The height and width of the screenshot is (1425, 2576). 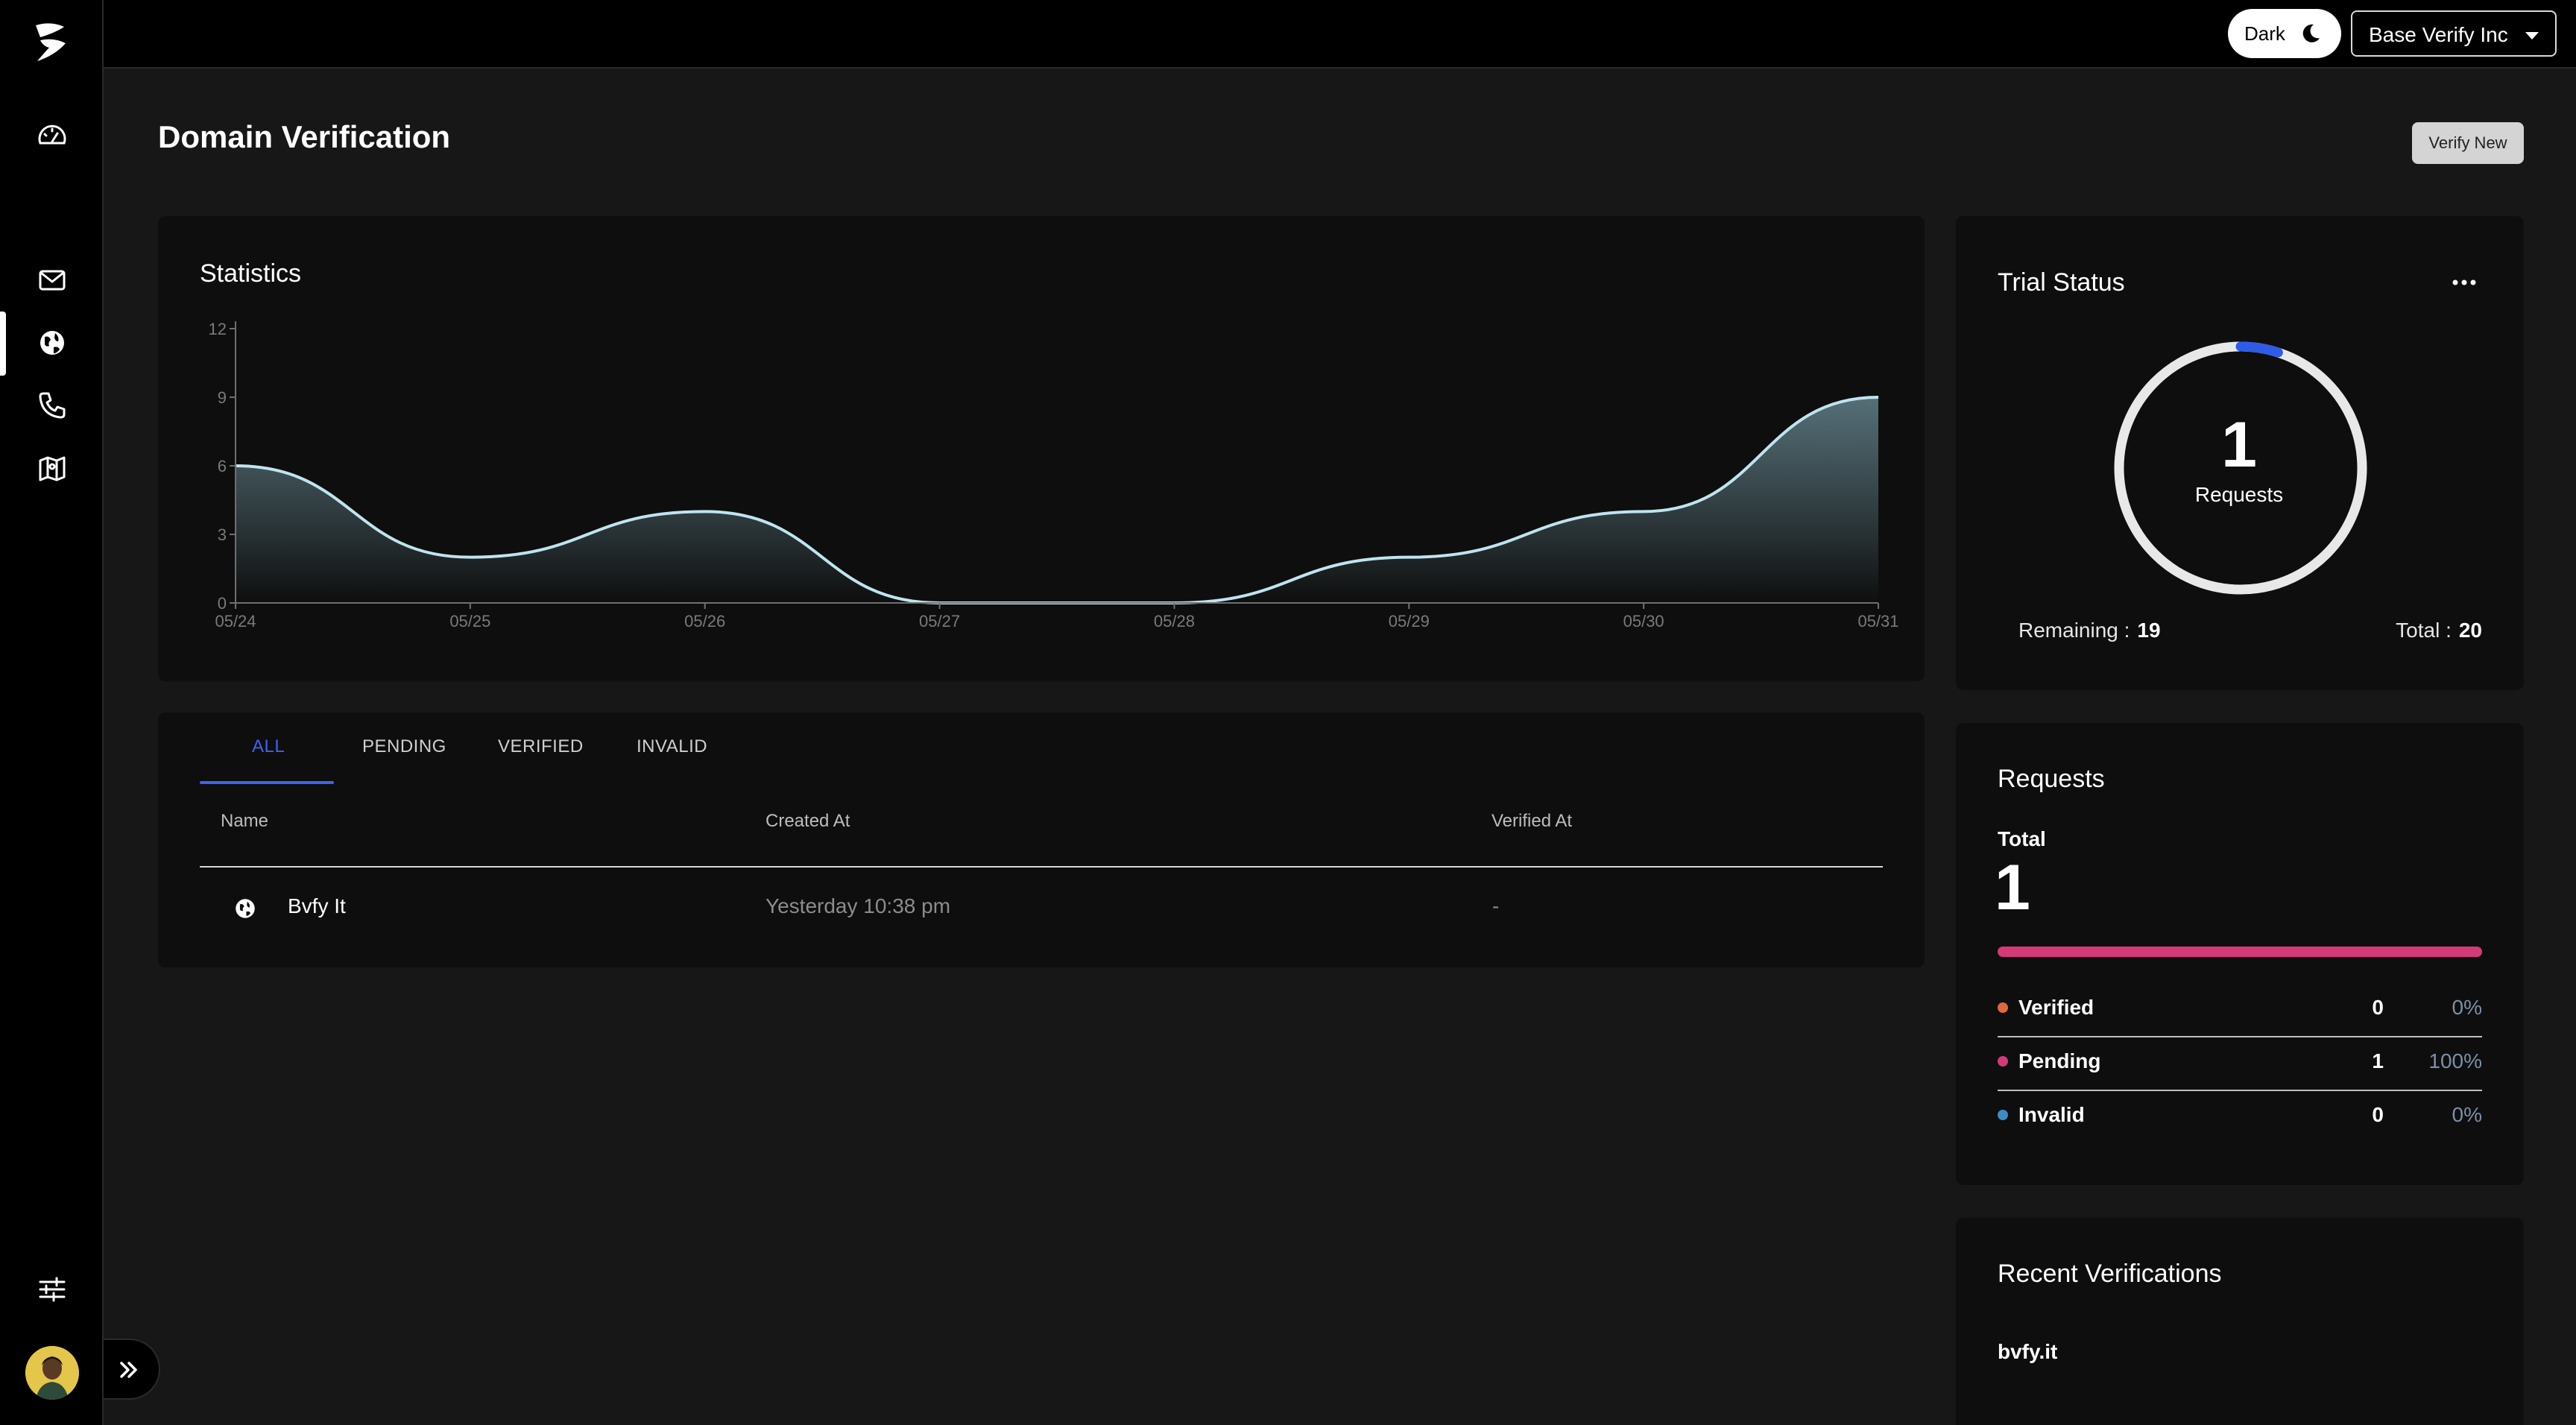 What do you see at coordinates (858, 905) in the screenshot?
I see `row-created-at: Yesterday 10:38 pm` at bounding box center [858, 905].